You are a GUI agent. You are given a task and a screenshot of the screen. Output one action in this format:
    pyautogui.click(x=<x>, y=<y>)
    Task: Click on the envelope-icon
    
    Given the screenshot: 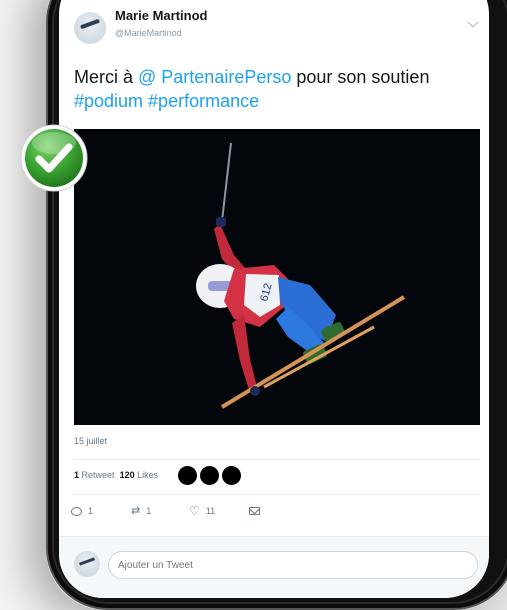 What is the action you would take?
    pyautogui.click(x=254, y=511)
    